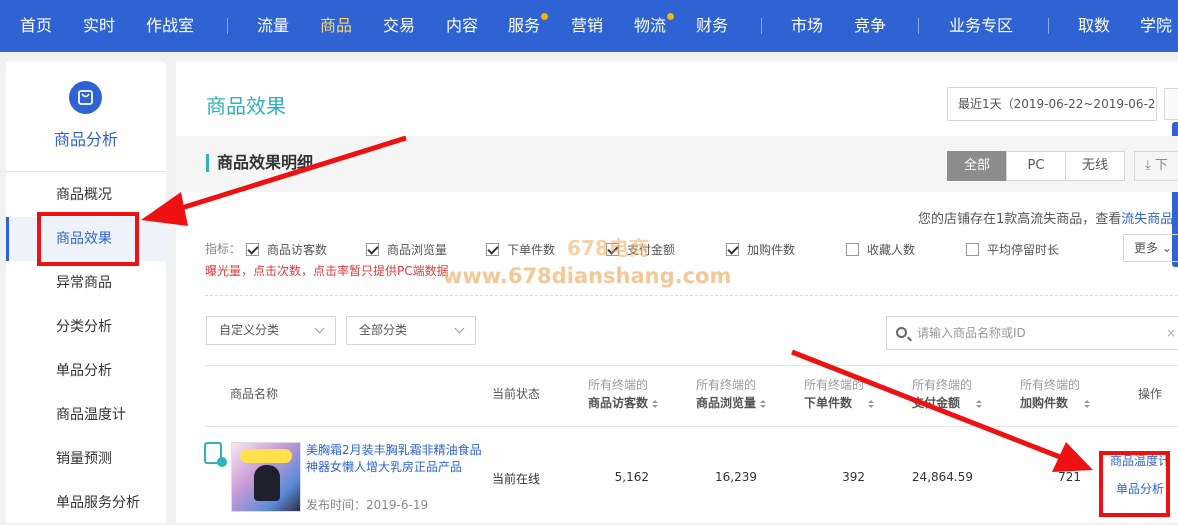  What do you see at coordinates (336, 26) in the screenshot?
I see `nav-goods: 商品` at bounding box center [336, 26].